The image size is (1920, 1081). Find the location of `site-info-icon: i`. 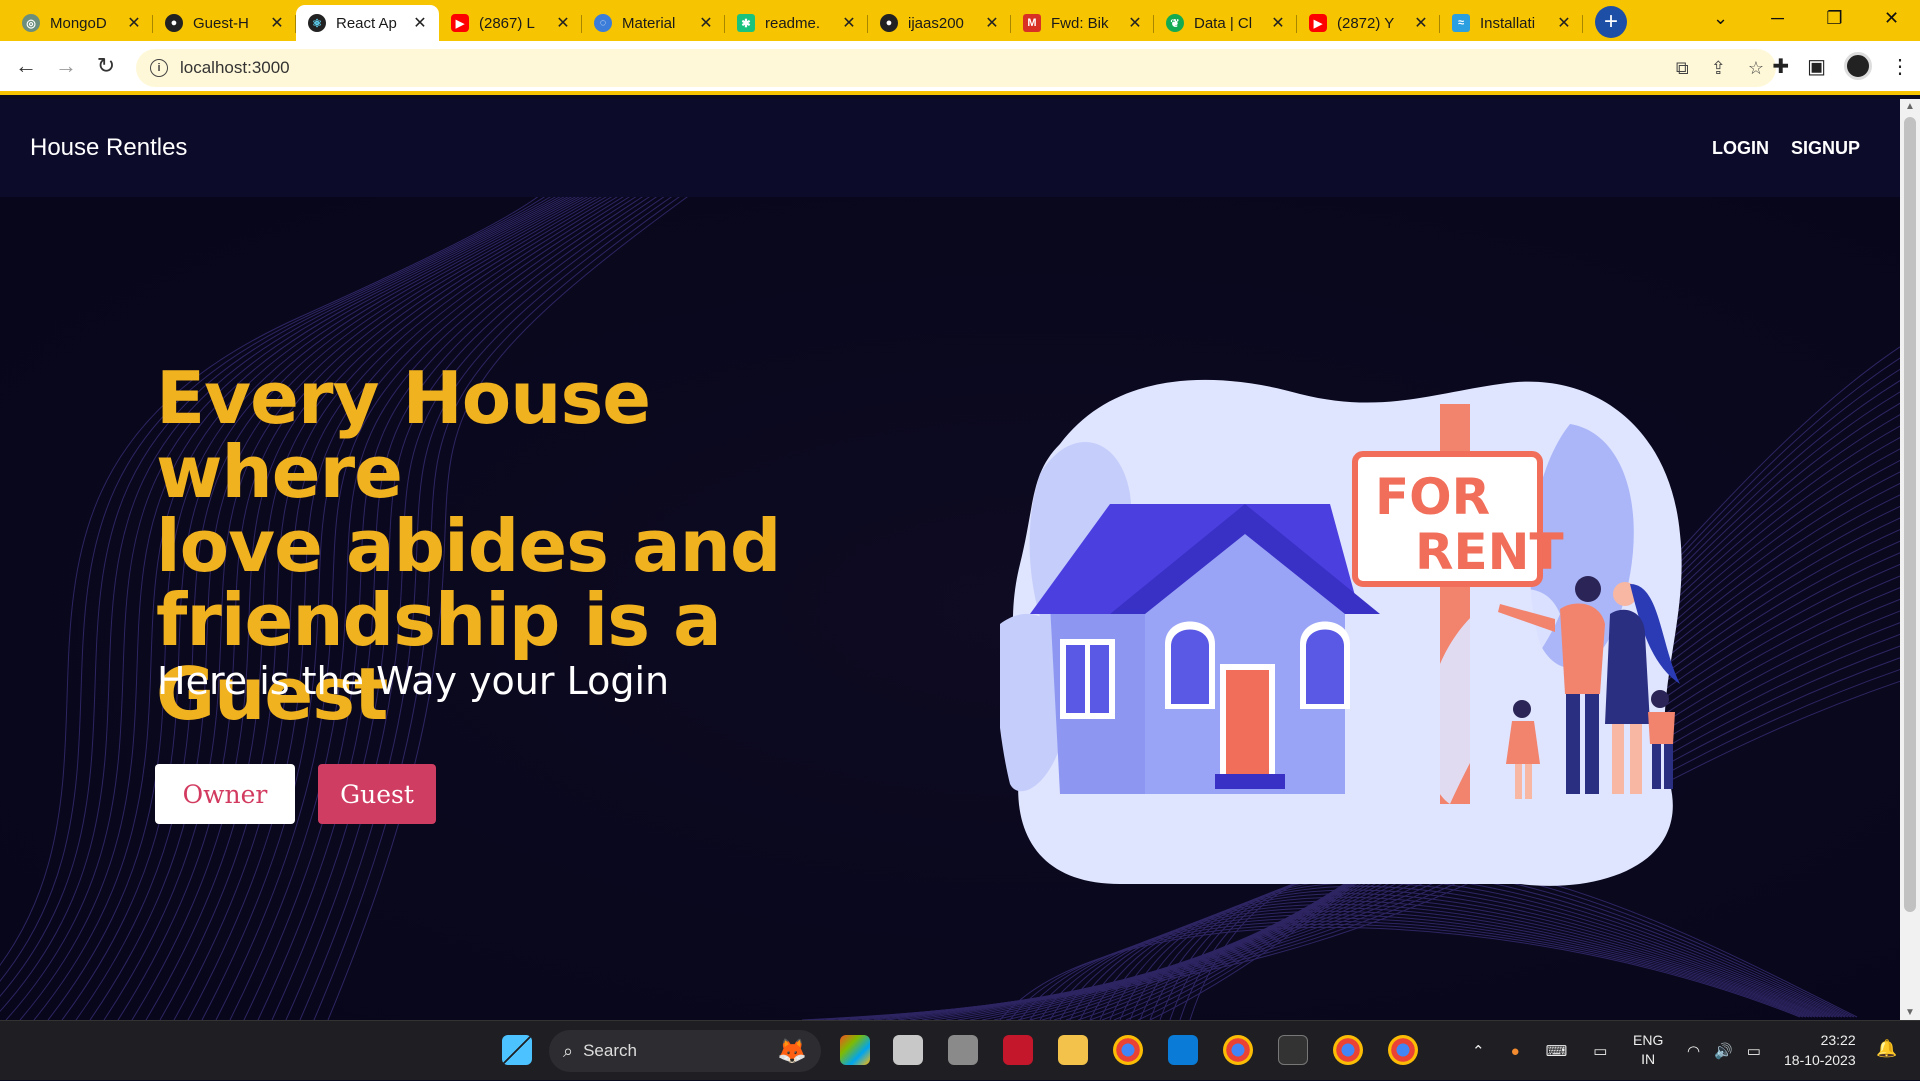

site-info-icon: i is located at coordinates (159, 68).